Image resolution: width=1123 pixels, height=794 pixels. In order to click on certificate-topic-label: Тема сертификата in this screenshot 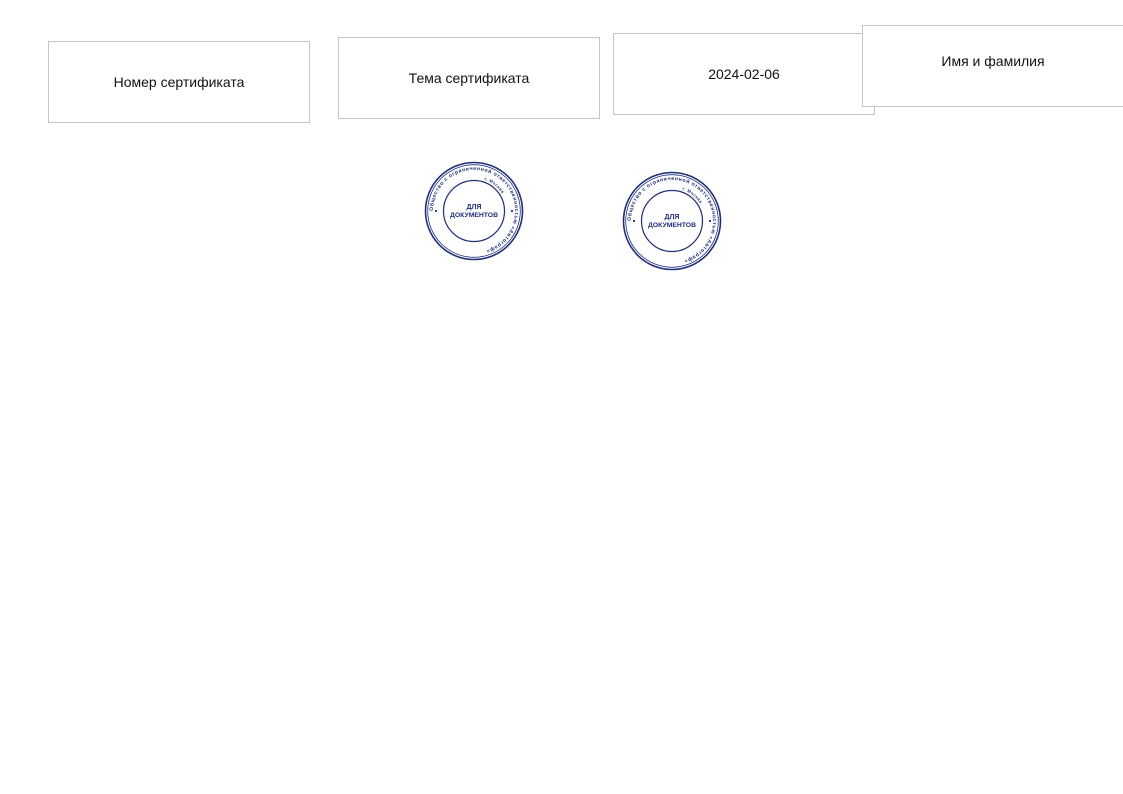, I will do `click(469, 78)`.